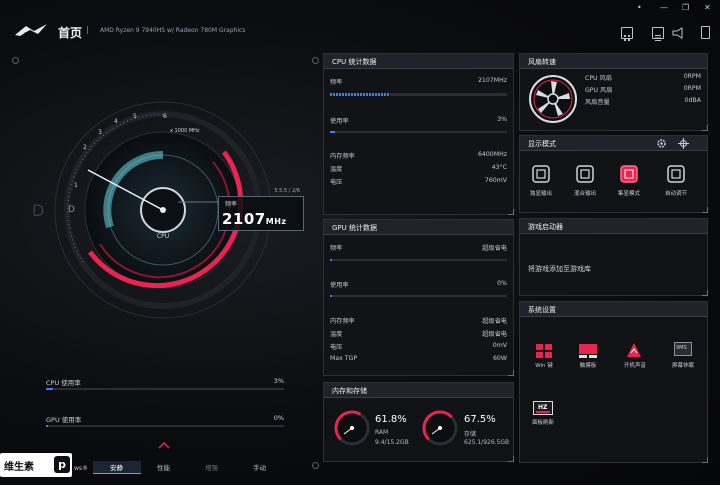 The width and height of the screenshot is (720, 485). Describe the element at coordinates (38, 210) in the screenshot. I see `gauge-side-letter: D` at that location.